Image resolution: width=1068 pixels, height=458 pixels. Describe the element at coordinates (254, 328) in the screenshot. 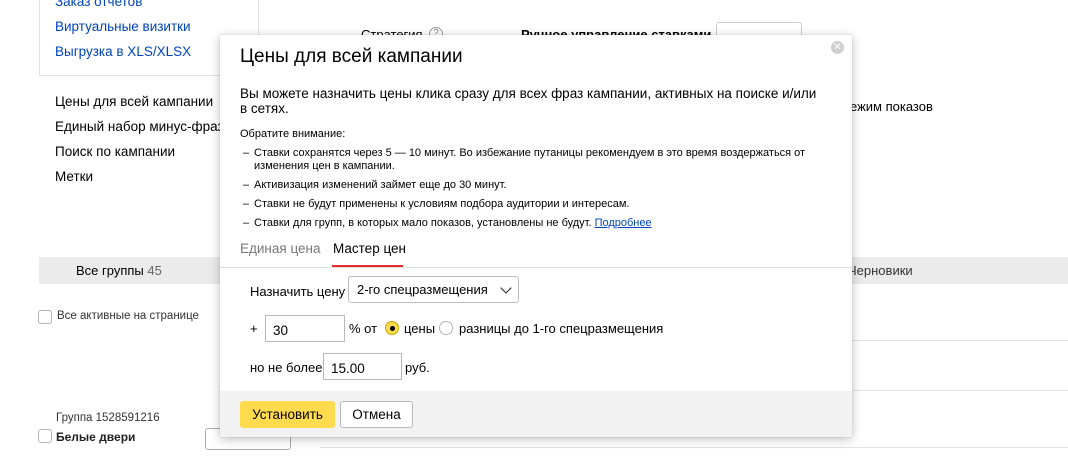

I see `plus-sign: +` at that location.